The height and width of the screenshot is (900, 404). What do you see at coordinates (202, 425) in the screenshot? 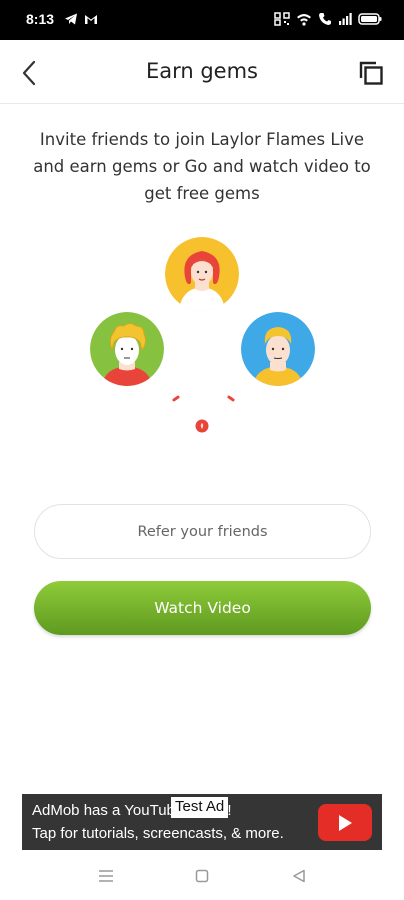
I see `loading-spinner-icon` at bounding box center [202, 425].